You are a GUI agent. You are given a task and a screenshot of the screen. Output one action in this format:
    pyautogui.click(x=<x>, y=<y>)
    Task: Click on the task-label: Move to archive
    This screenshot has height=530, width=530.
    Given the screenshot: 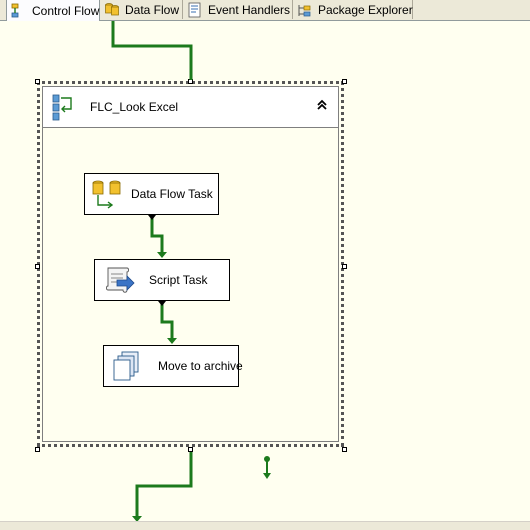 What is the action you would take?
    pyautogui.click(x=200, y=366)
    